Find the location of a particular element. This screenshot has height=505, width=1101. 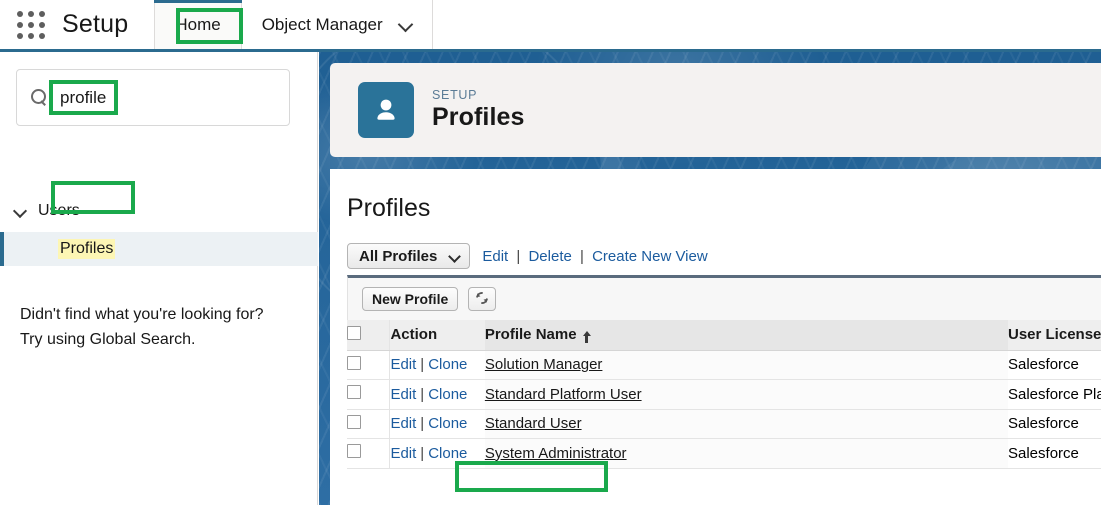

list-view-links: Edit | Delete | Create New View is located at coordinates (594, 256).